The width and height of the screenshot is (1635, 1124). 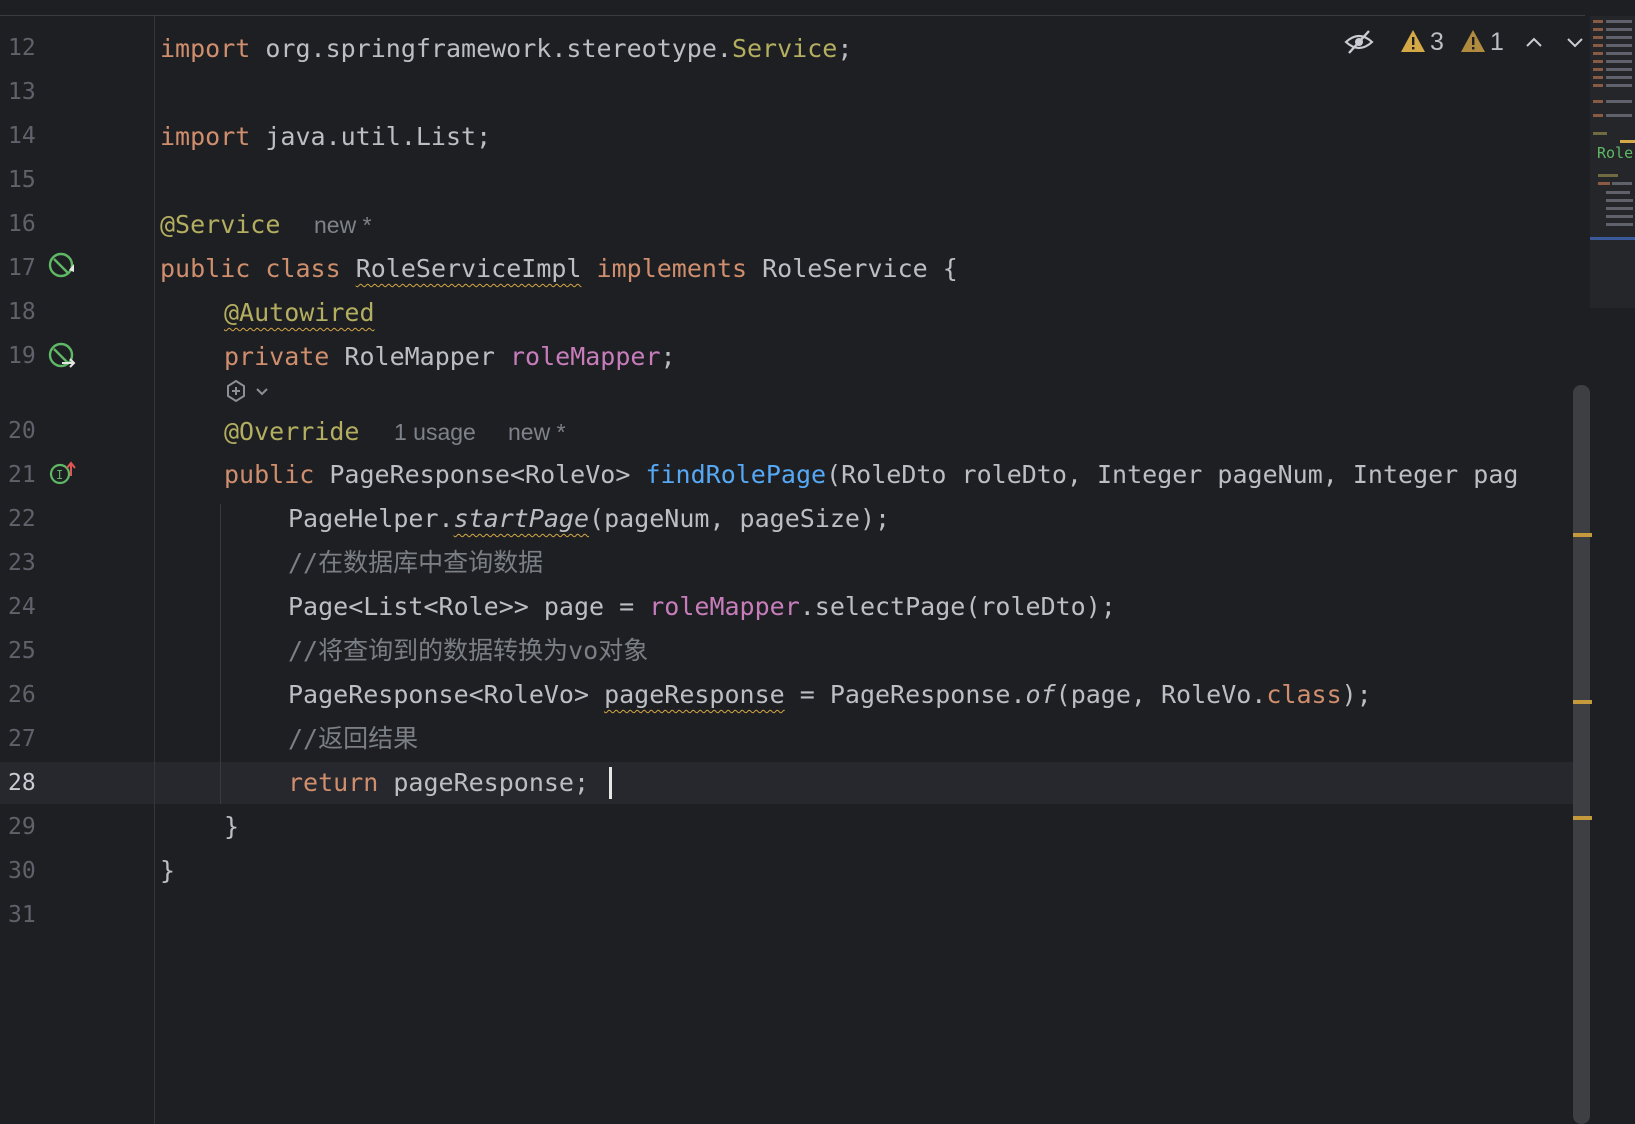 I want to click on field-name: roleMapper, so click(x=585, y=356).